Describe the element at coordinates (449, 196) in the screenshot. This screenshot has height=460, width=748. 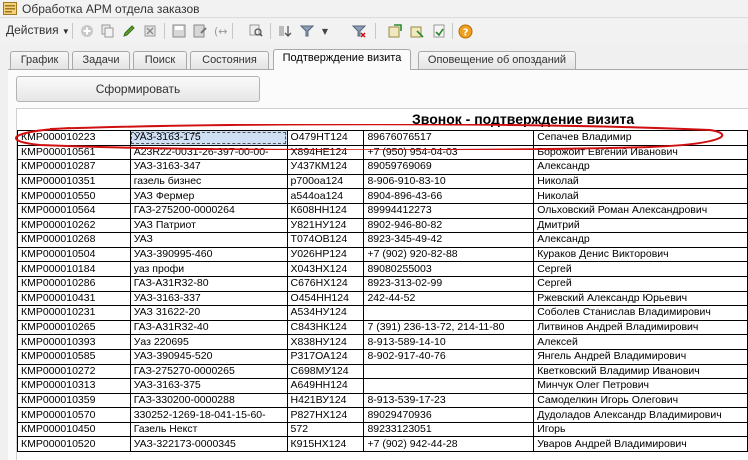
I see `phone-cell: 8904-896-43-66` at that location.